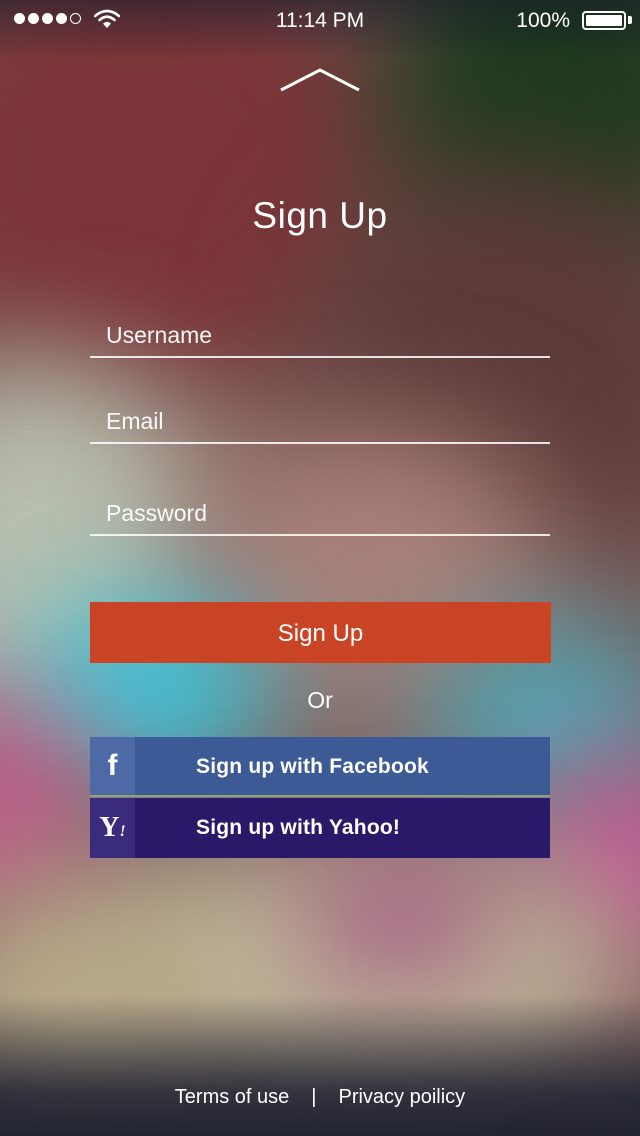 Image resolution: width=640 pixels, height=1136 pixels. I want to click on chevron-up-icon, so click(320, 82).